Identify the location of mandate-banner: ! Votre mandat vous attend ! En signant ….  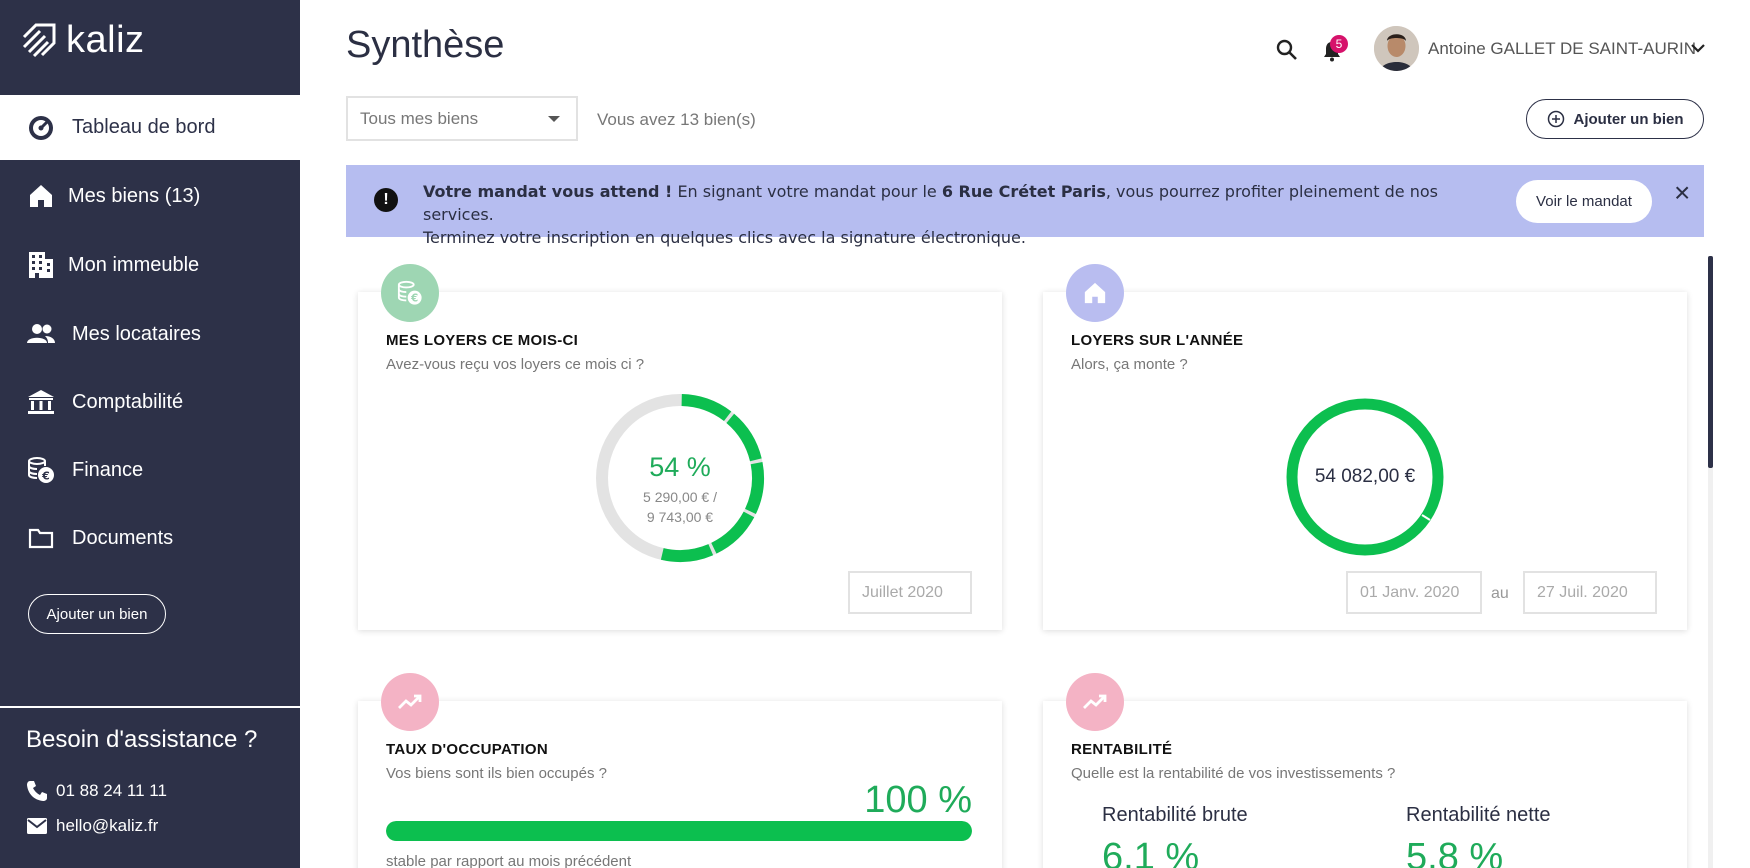
(1025, 206).